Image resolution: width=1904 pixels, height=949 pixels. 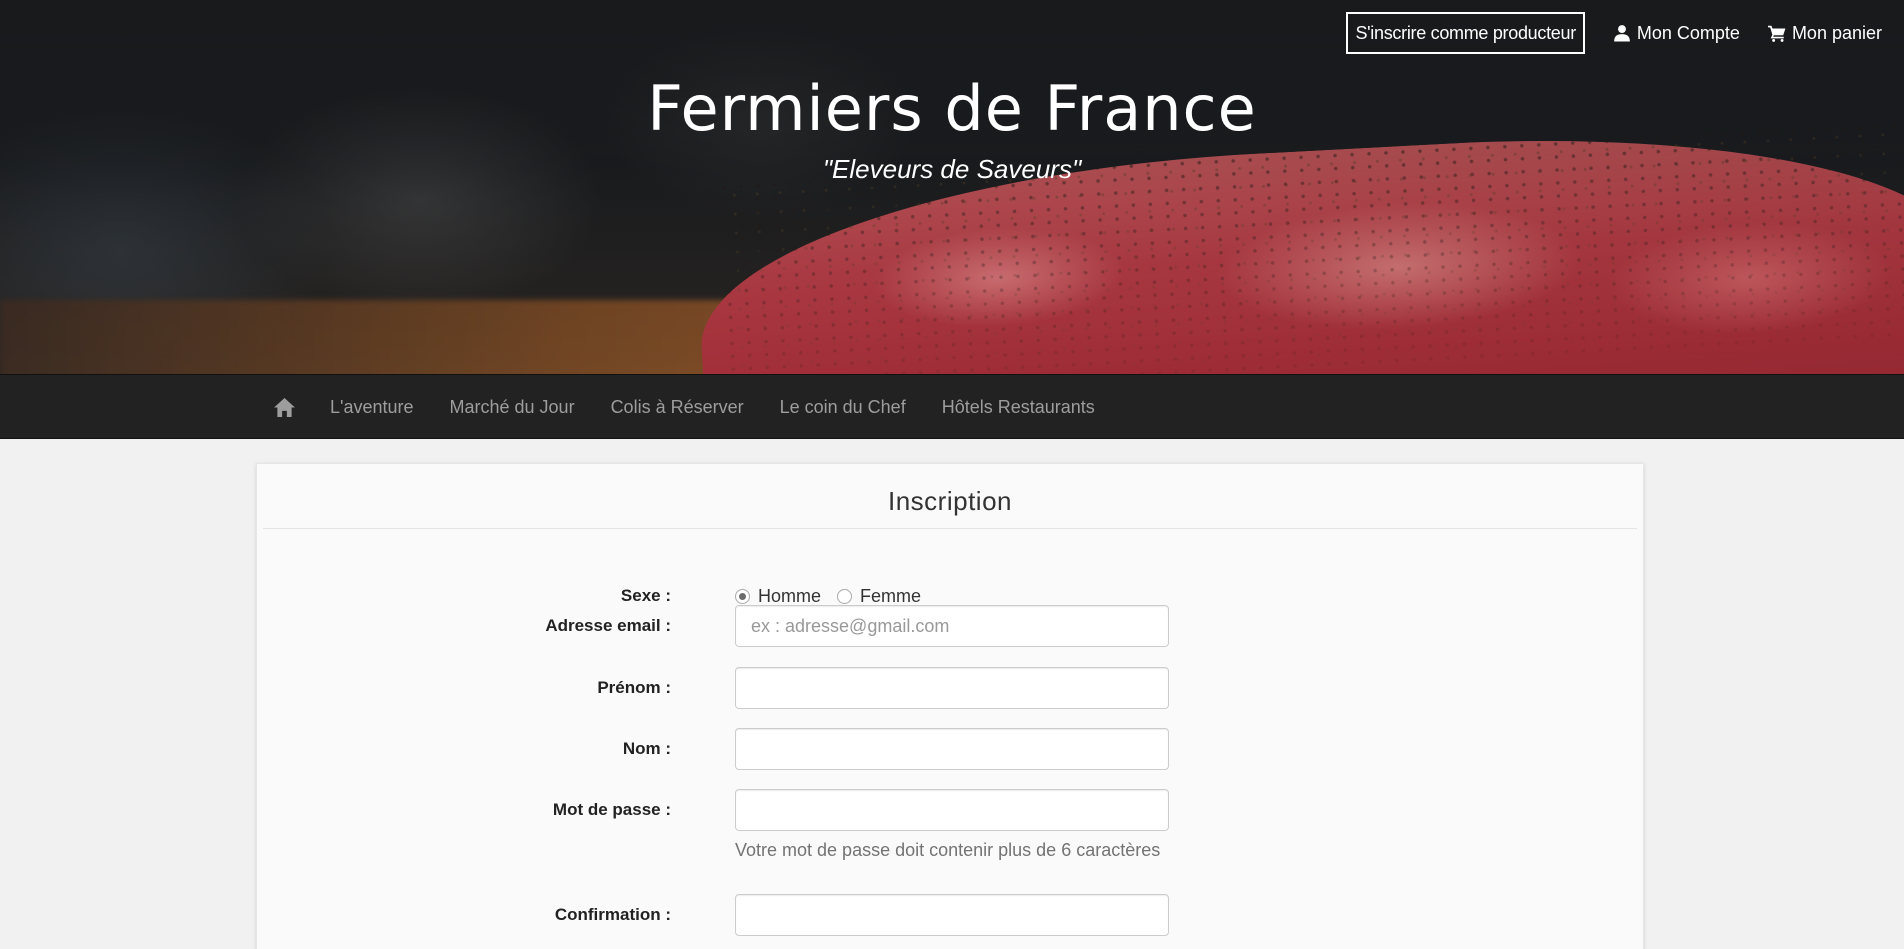 What do you see at coordinates (1622, 33) in the screenshot?
I see `user-icon` at bounding box center [1622, 33].